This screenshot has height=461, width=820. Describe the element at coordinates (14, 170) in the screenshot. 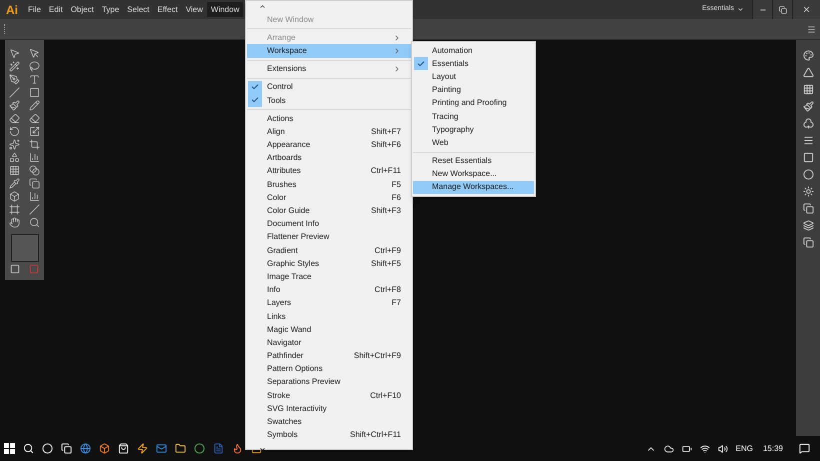

I see `mesh-tool-icon` at that location.